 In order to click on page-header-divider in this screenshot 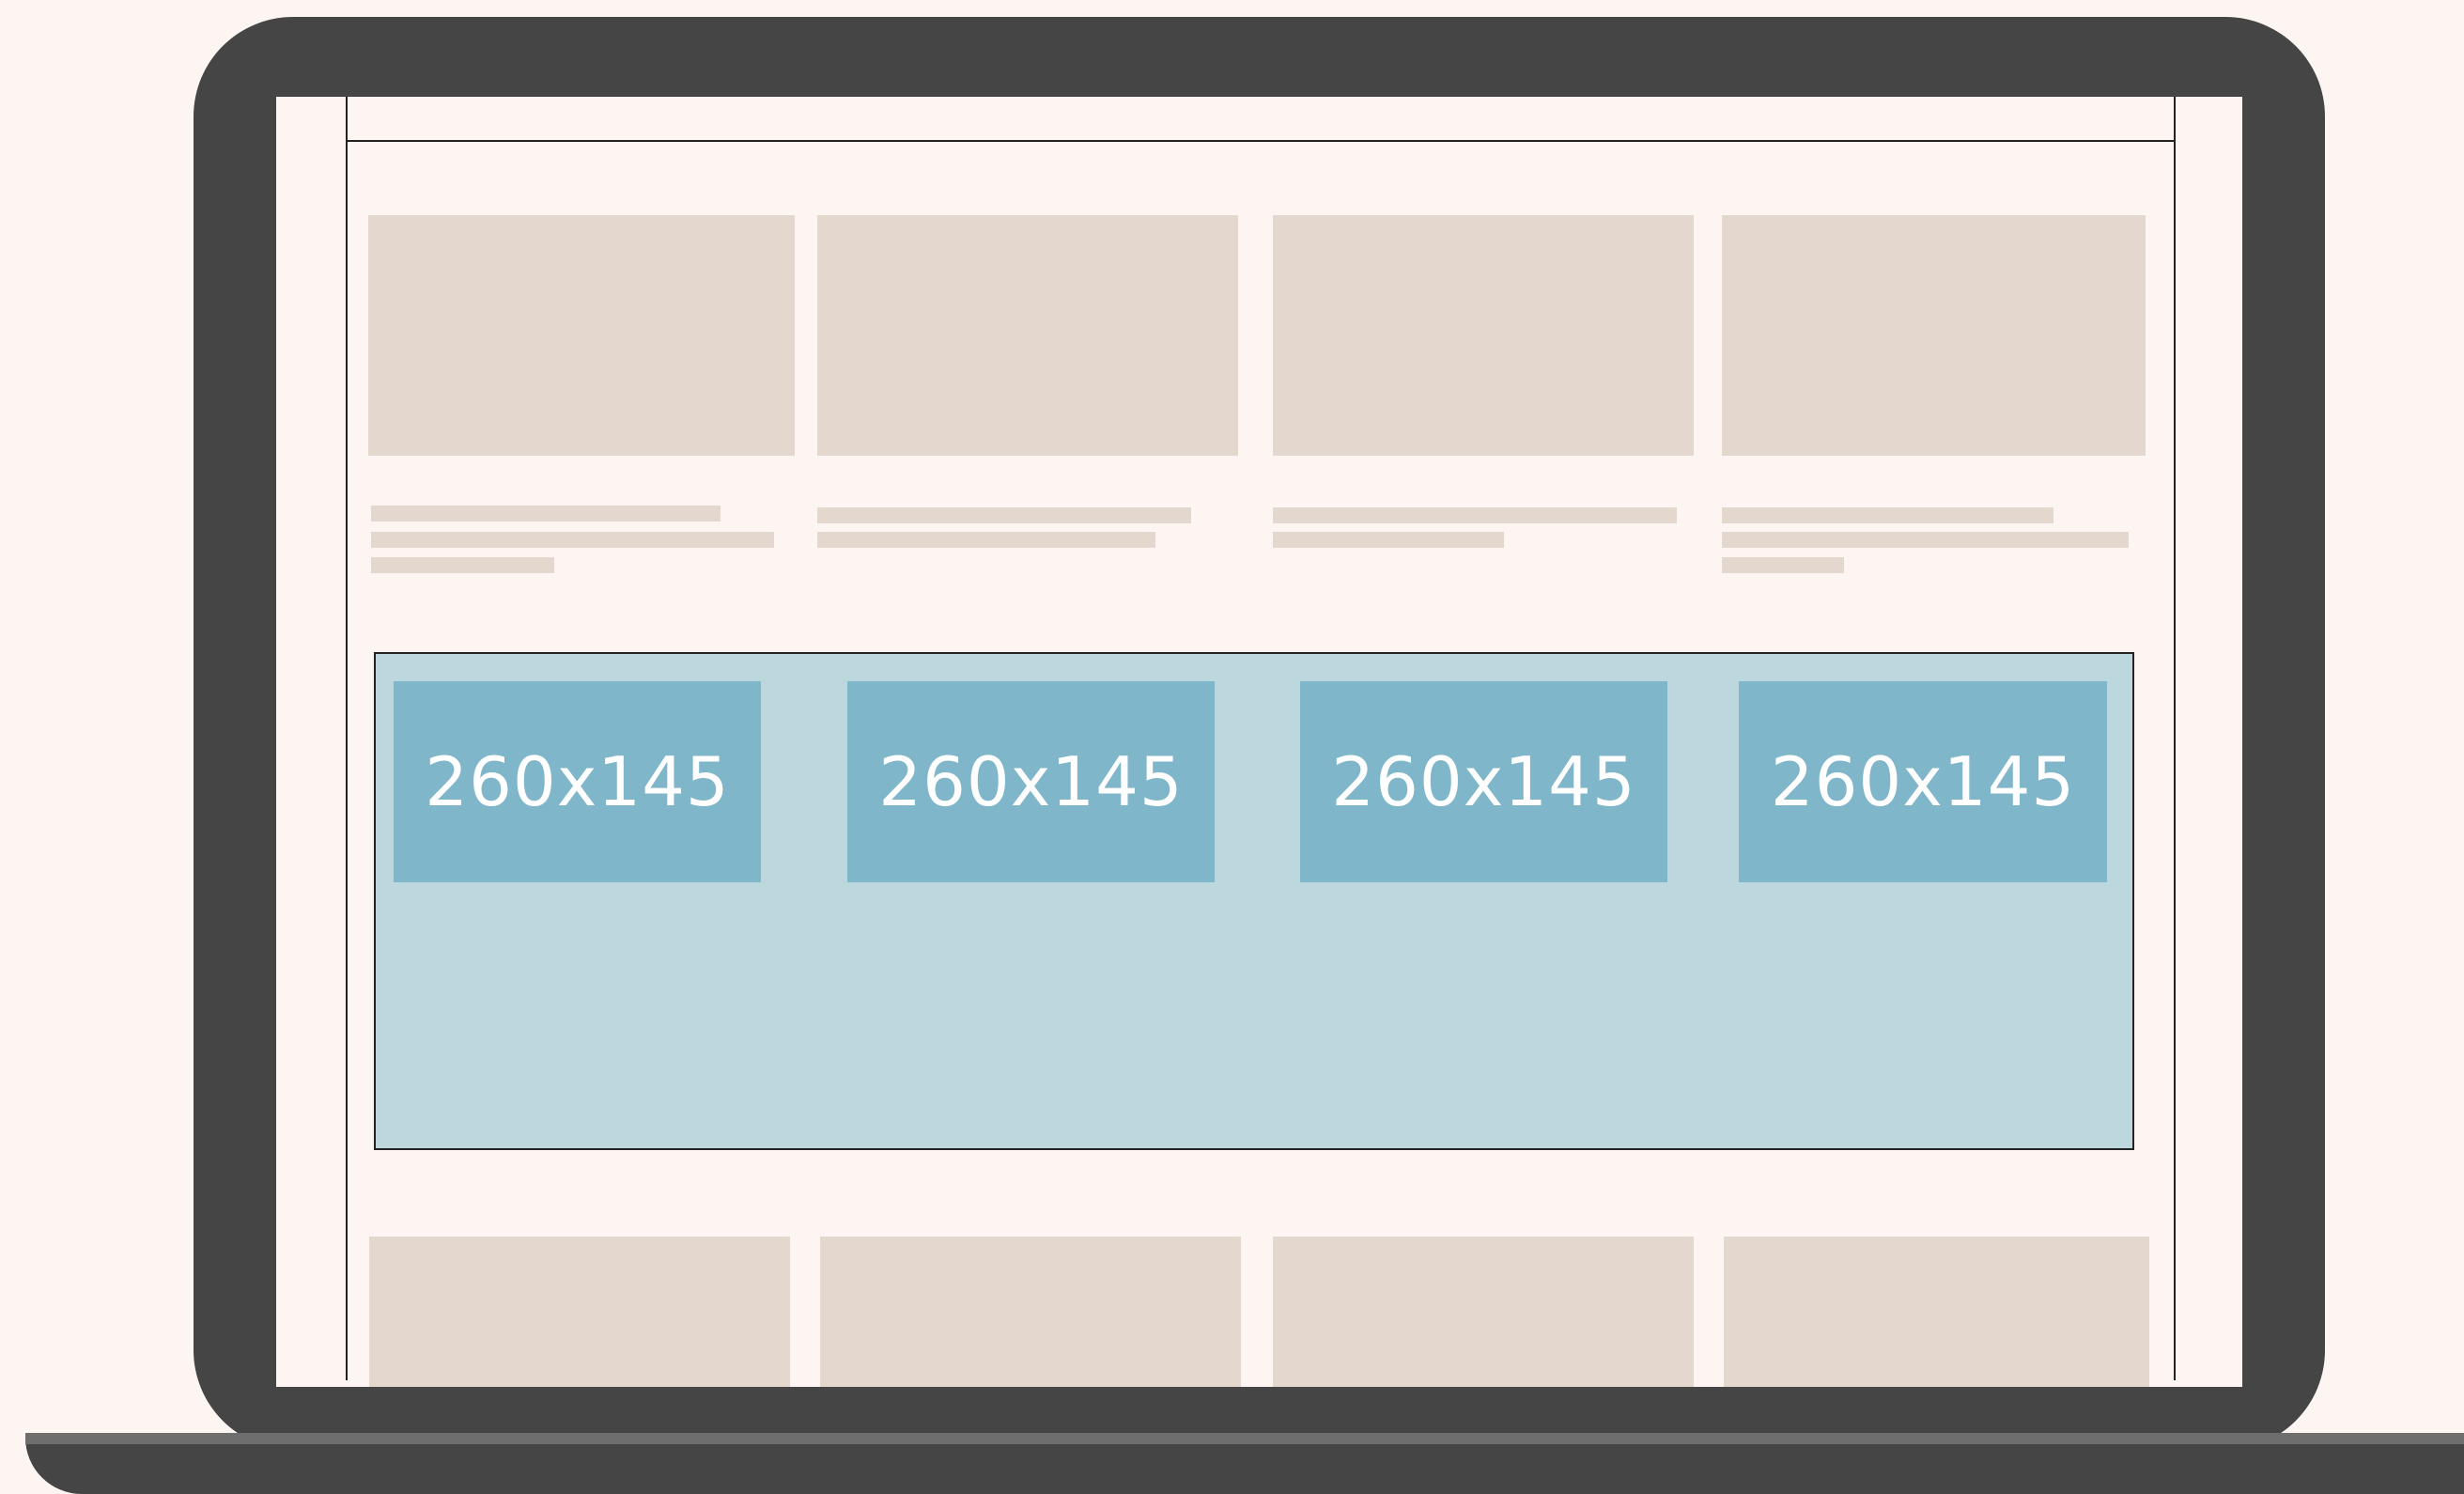, I will do `click(1261, 141)`.